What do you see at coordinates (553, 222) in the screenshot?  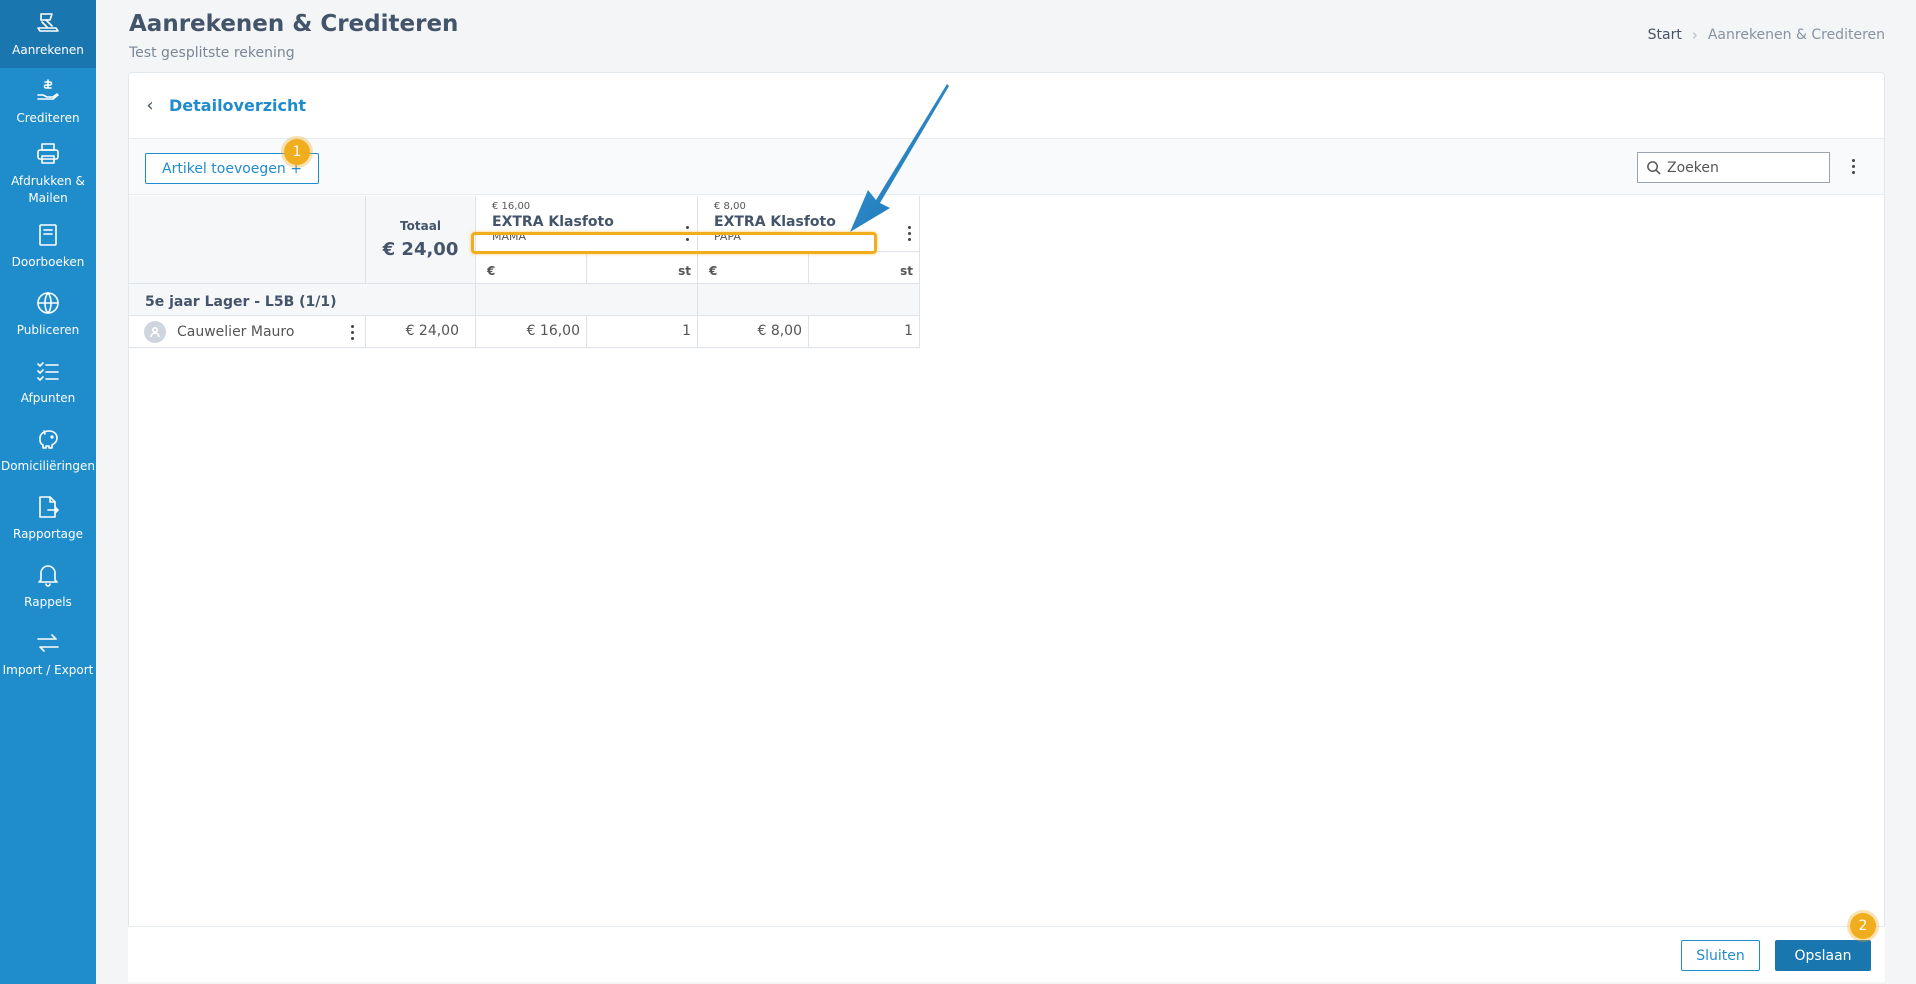 I see `article-name: EXTRA Klasfoto` at bounding box center [553, 222].